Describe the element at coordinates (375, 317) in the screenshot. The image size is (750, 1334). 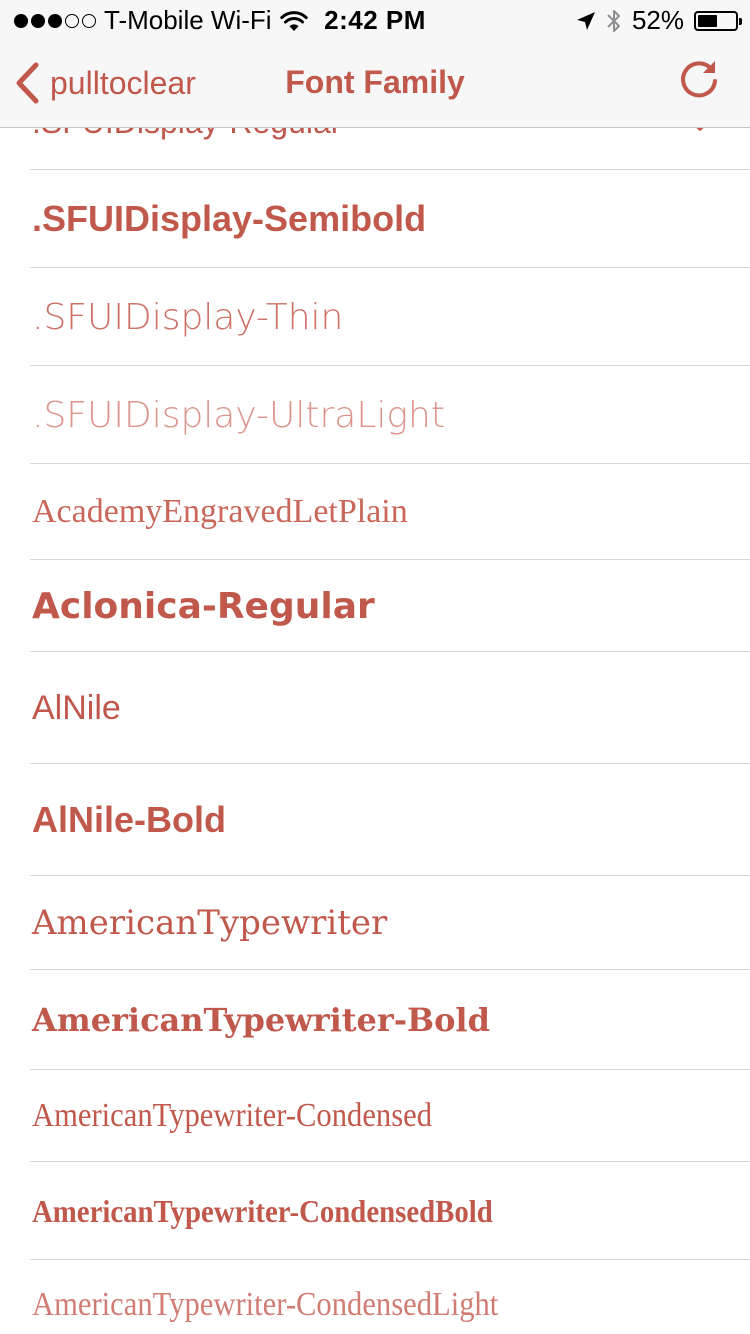
I see `font-row: .SFUIDisplay-Thin` at that location.